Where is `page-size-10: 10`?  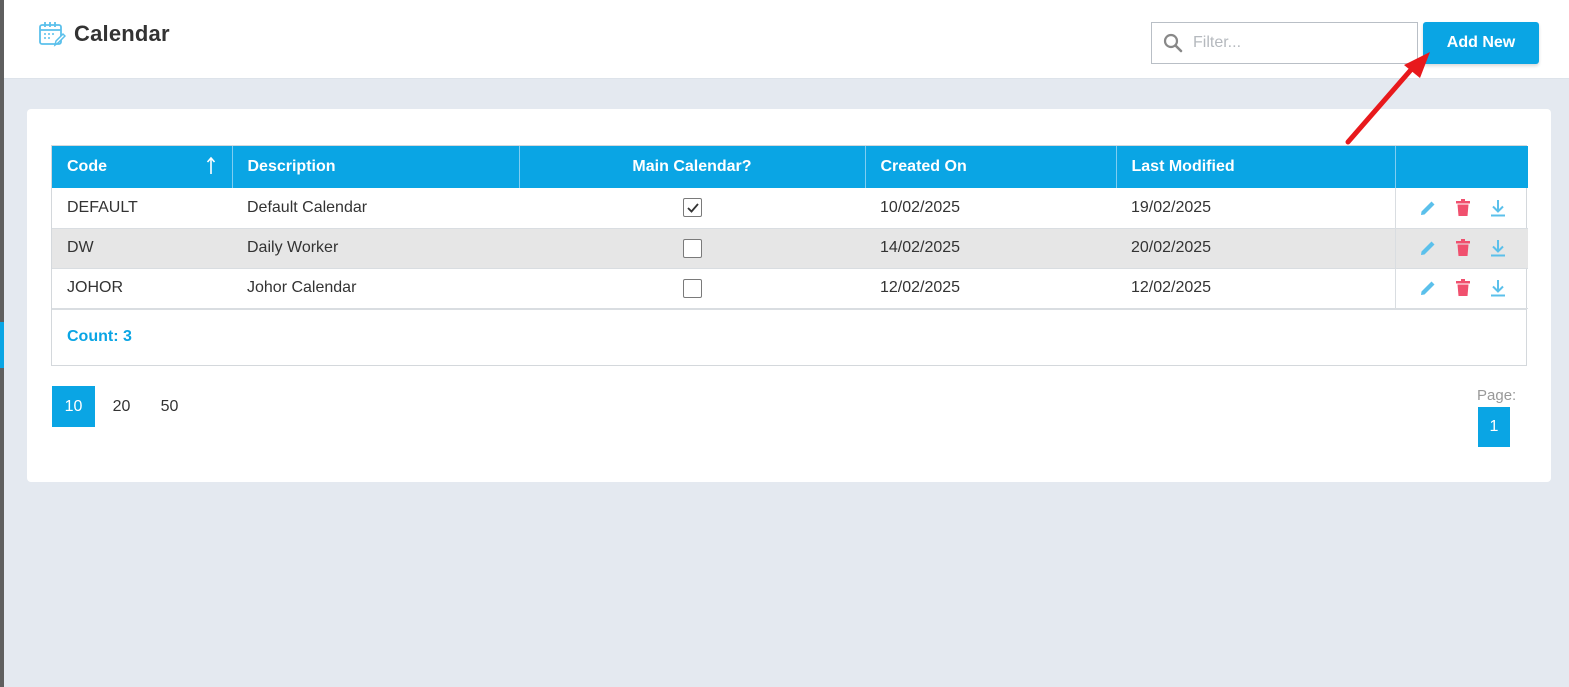 page-size-10: 10 is located at coordinates (73, 406).